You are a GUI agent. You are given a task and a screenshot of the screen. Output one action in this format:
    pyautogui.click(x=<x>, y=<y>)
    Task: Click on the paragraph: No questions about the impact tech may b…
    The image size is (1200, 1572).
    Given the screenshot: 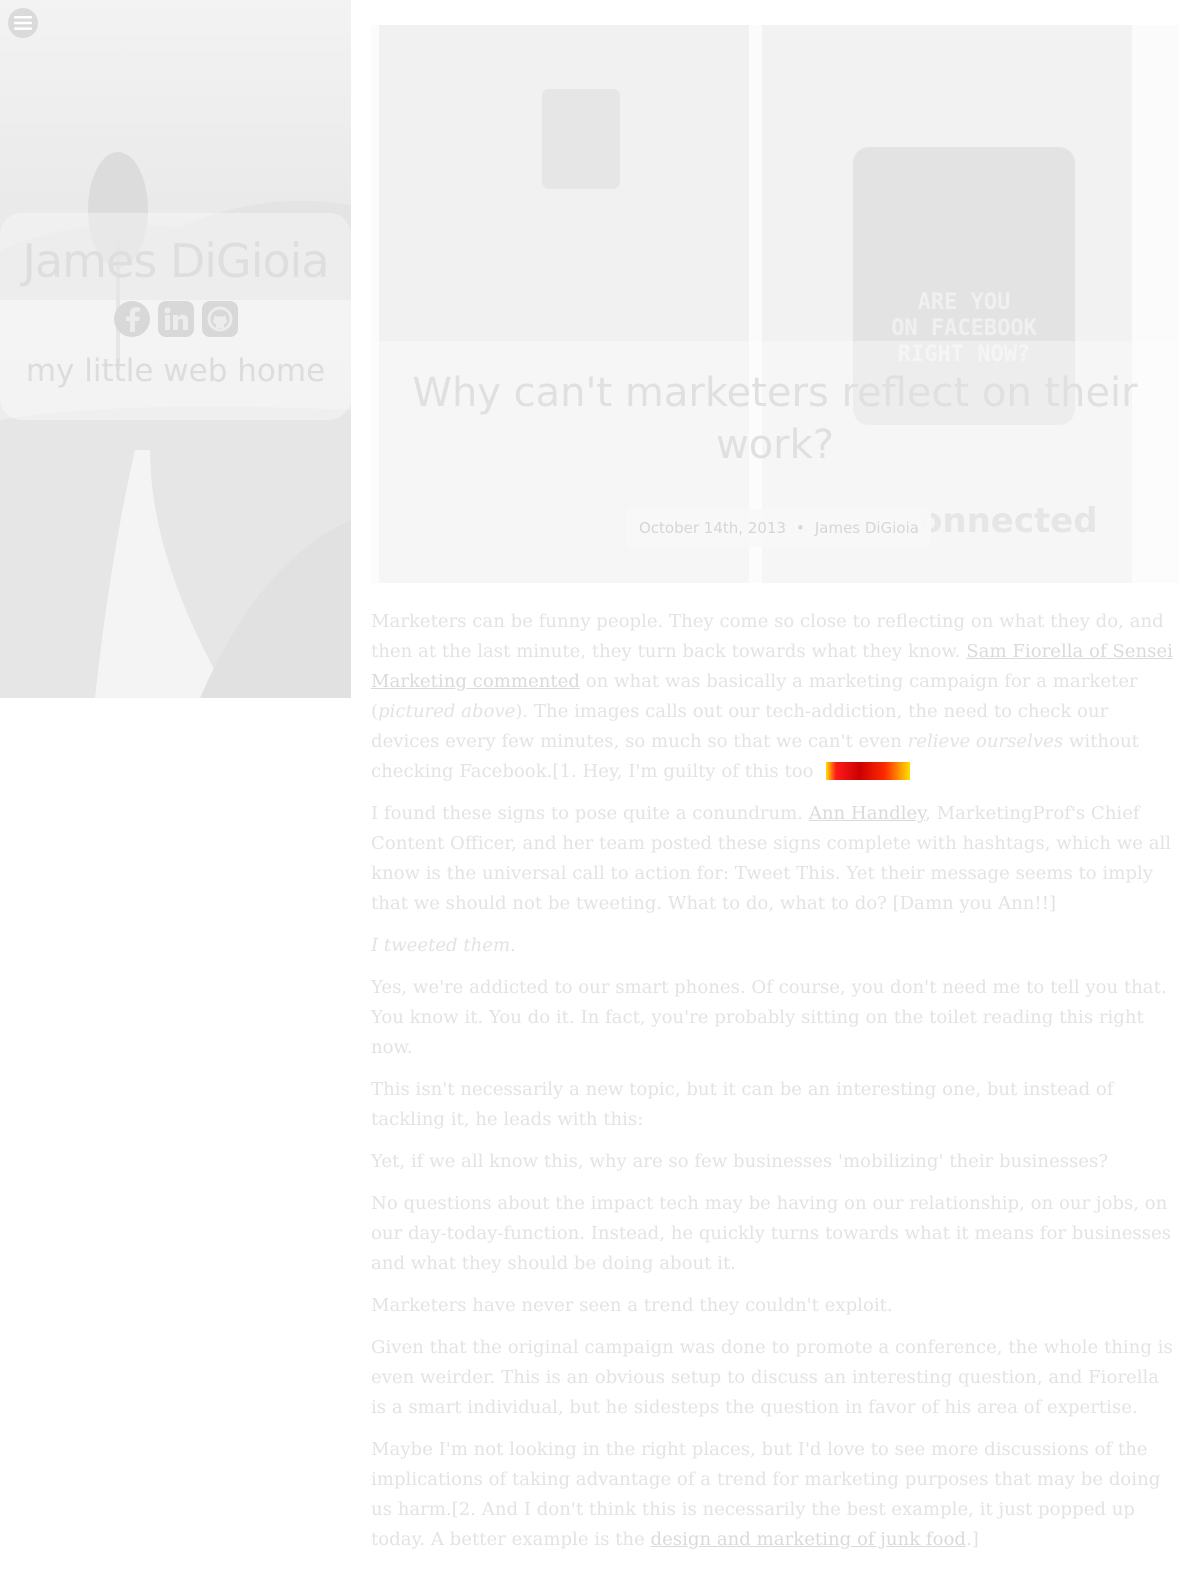 What is the action you would take?
    pyautogui.click(x=771, y=1233)
    